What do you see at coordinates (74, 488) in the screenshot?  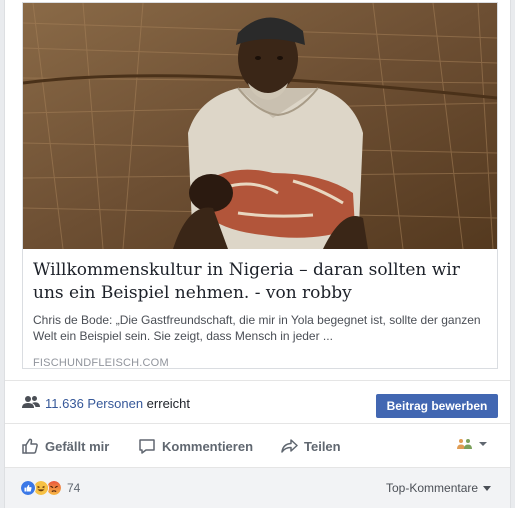 I see `reaction-count: 74` at bounding box center [74, 488].